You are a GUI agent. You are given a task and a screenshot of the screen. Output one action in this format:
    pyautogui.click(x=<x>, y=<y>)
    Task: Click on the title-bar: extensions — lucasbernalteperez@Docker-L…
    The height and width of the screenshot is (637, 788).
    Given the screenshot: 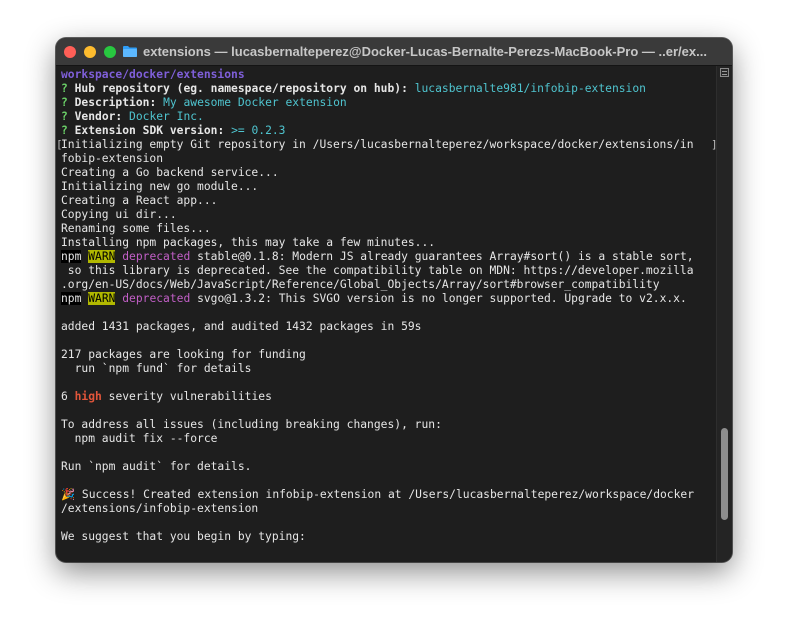 What is the action you would take?
    pyautogui.click(x=394, y=52)
    